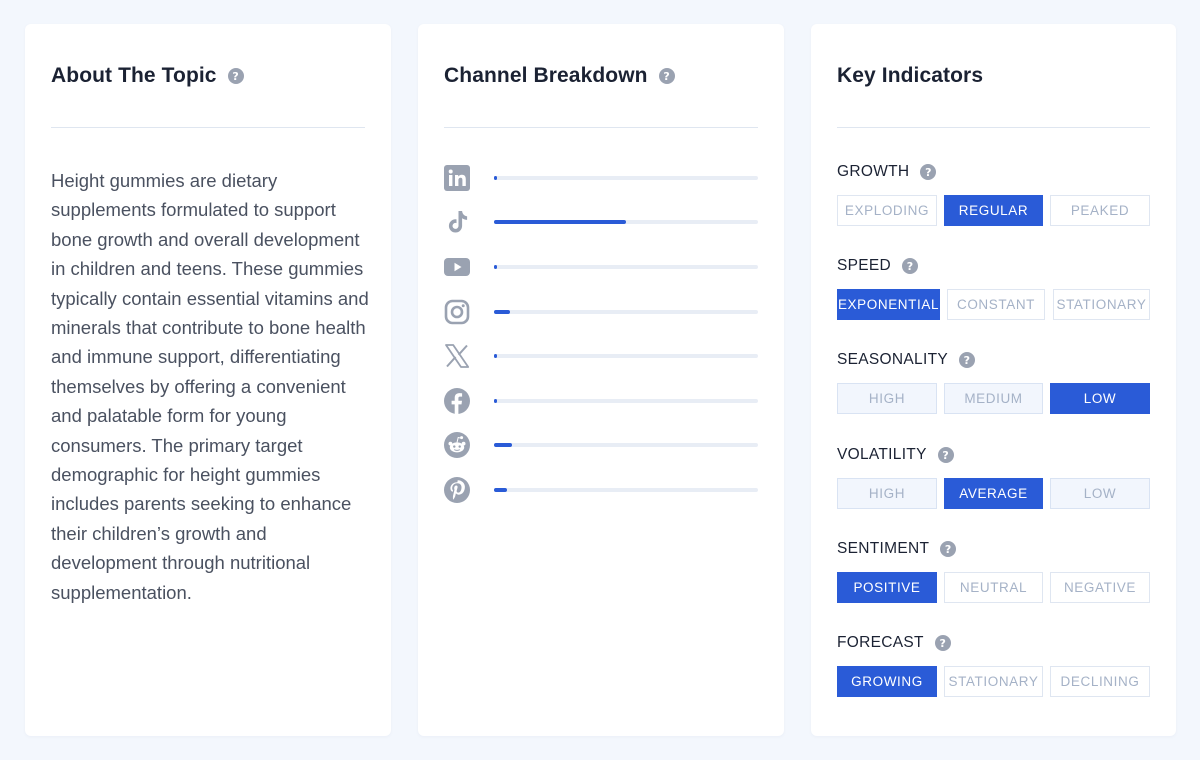 Image resolution: width=1200 pixels, height=760 pixels. Describe the element at coordinates (1100, 681) in the screenshot. I see `forecast-option-declining: DECLINING` at that location.